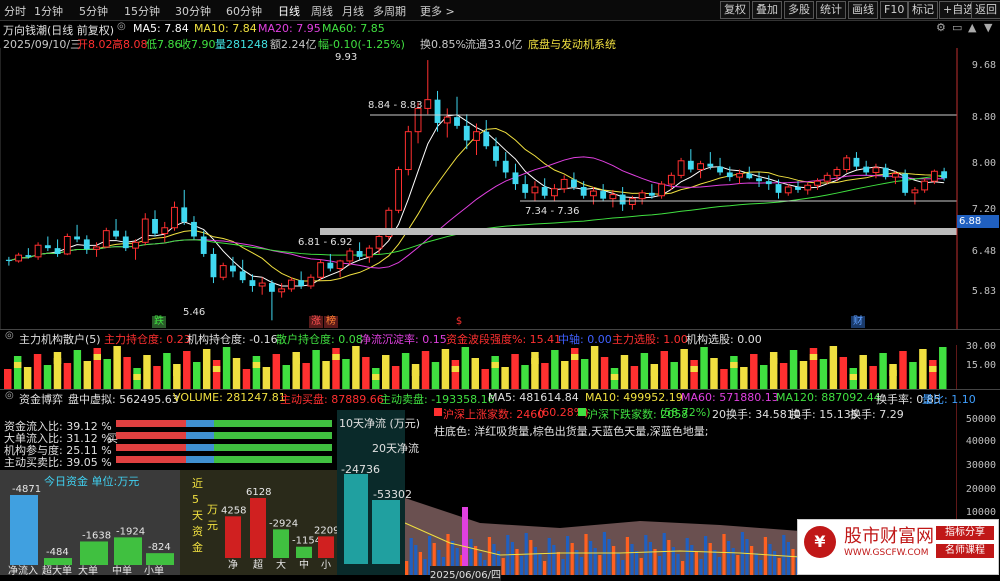 The width and height of the screenshot is (1000, 581). I want to click on overlay-button: 叠加, so click(767, 10).